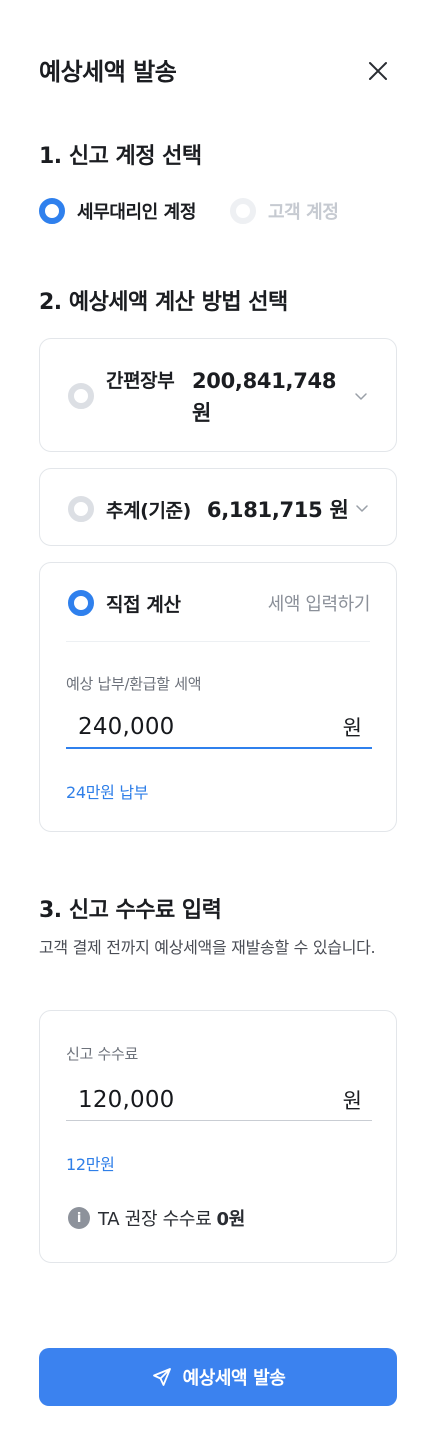  What do you see at coordinates (120, 156) in the screenshot?
I see `section-account-title: 1. 신고 계정 선택` at bounding box center [120, 156].